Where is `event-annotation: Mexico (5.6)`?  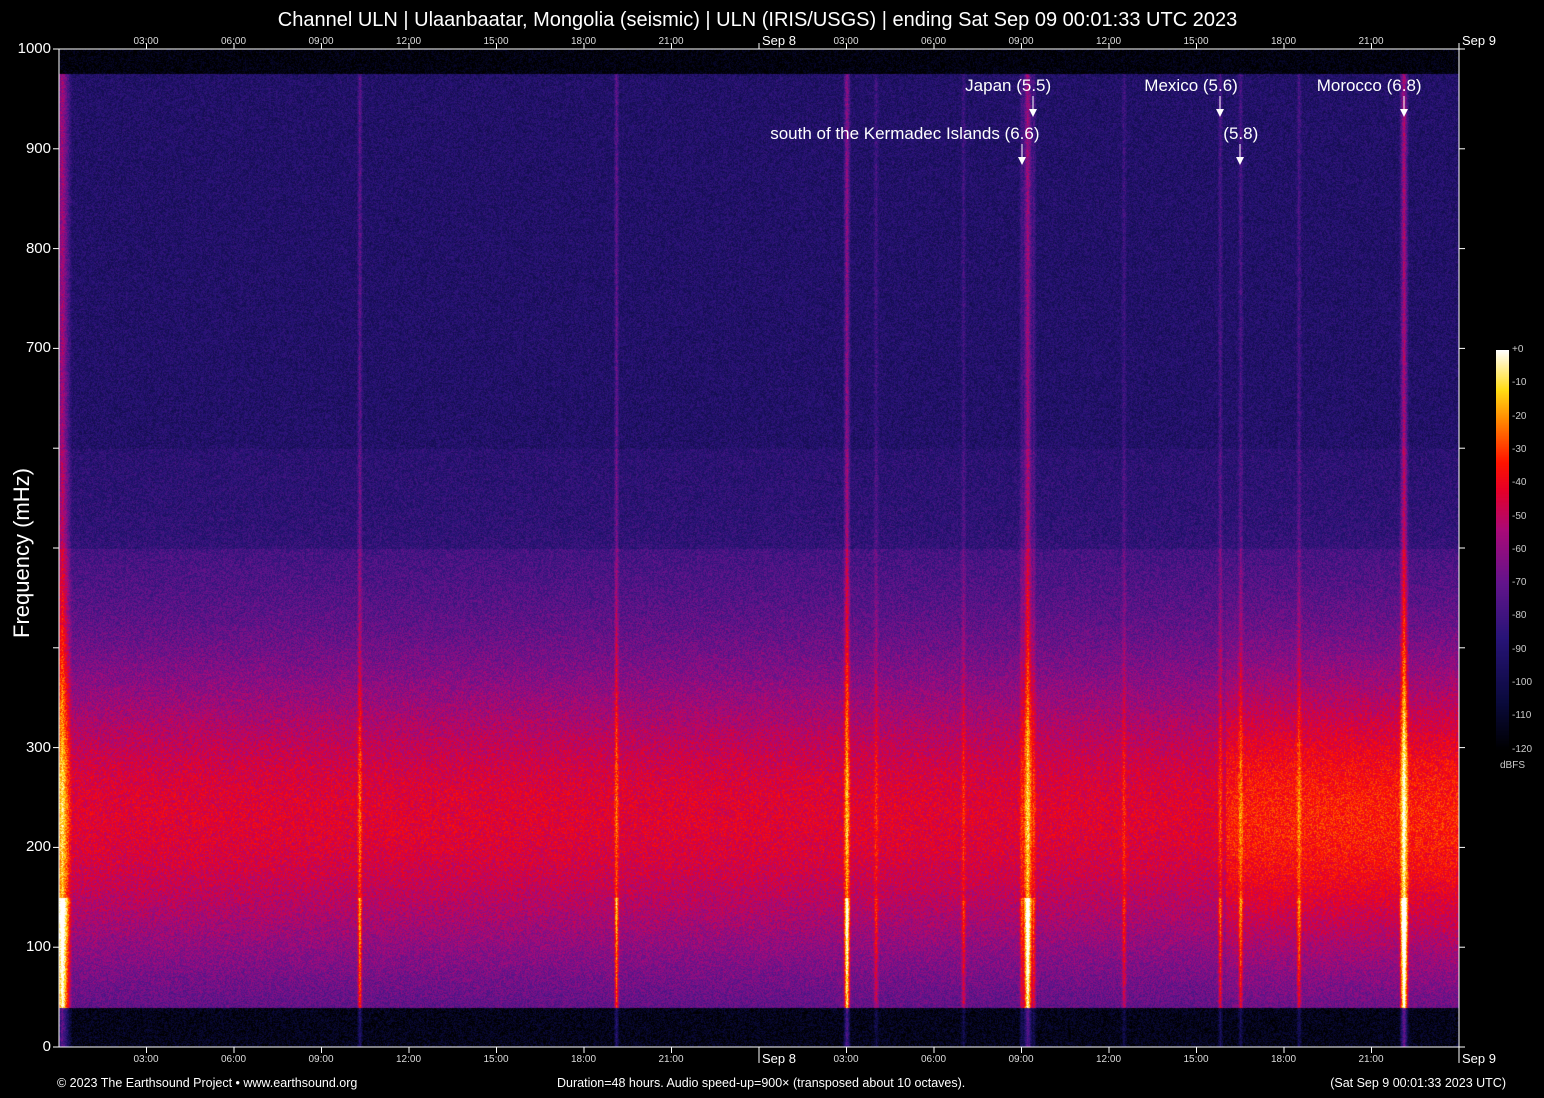
event-annotation: Mexico (5.6) is located at coordinates (1191, 85).